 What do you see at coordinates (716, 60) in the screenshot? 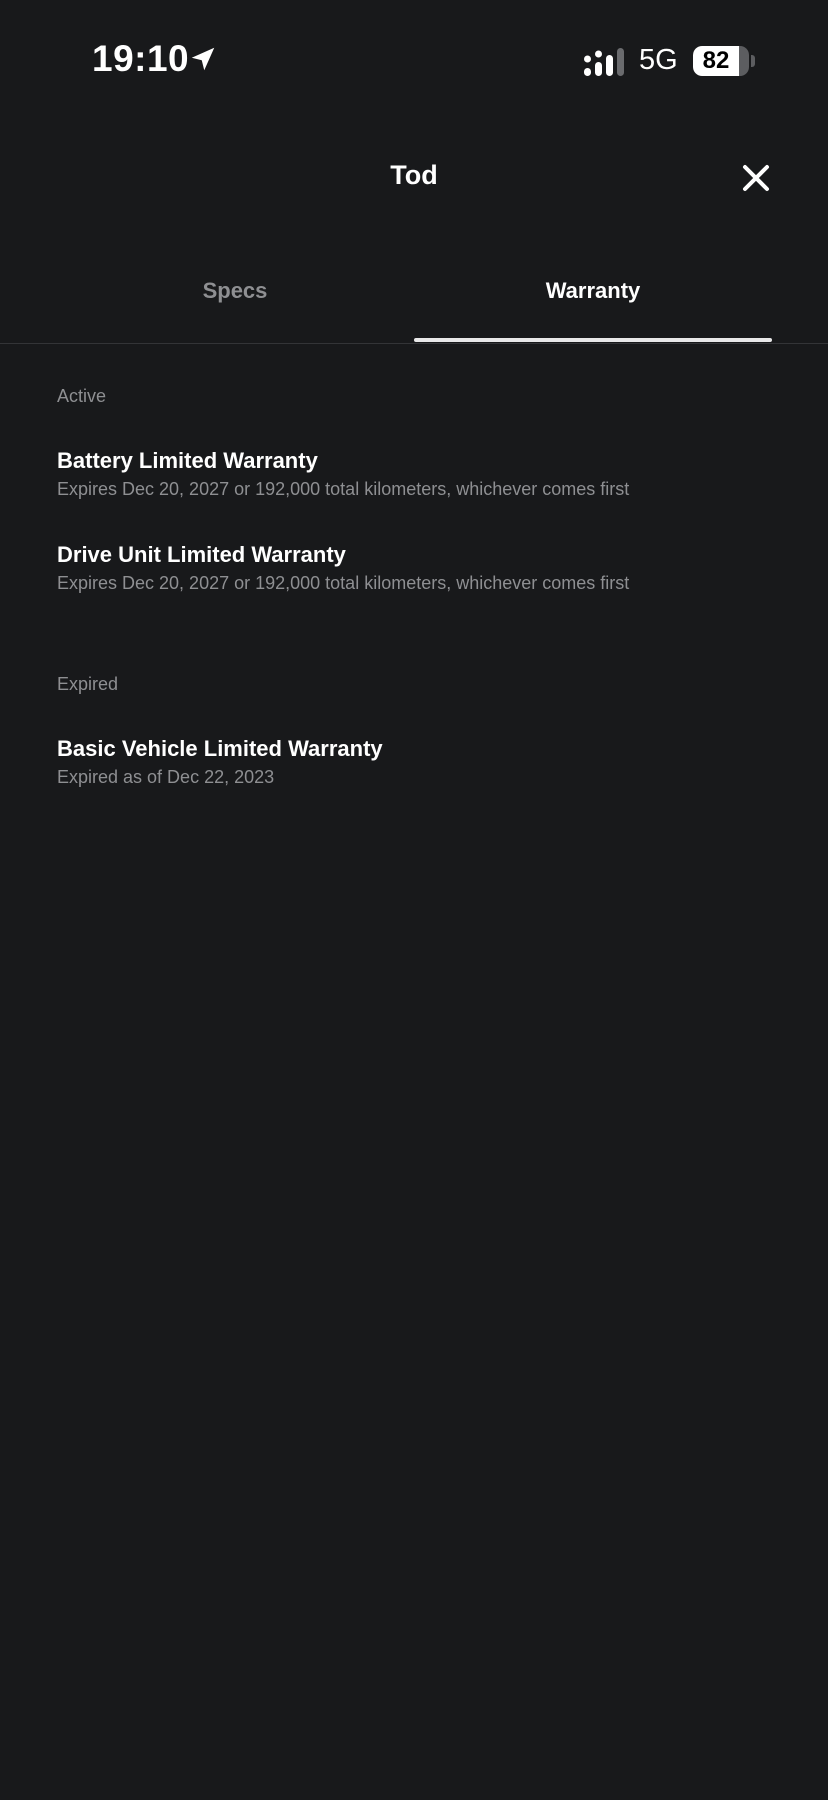
I see `battery-level: 82` at bounding box center [716, 60].